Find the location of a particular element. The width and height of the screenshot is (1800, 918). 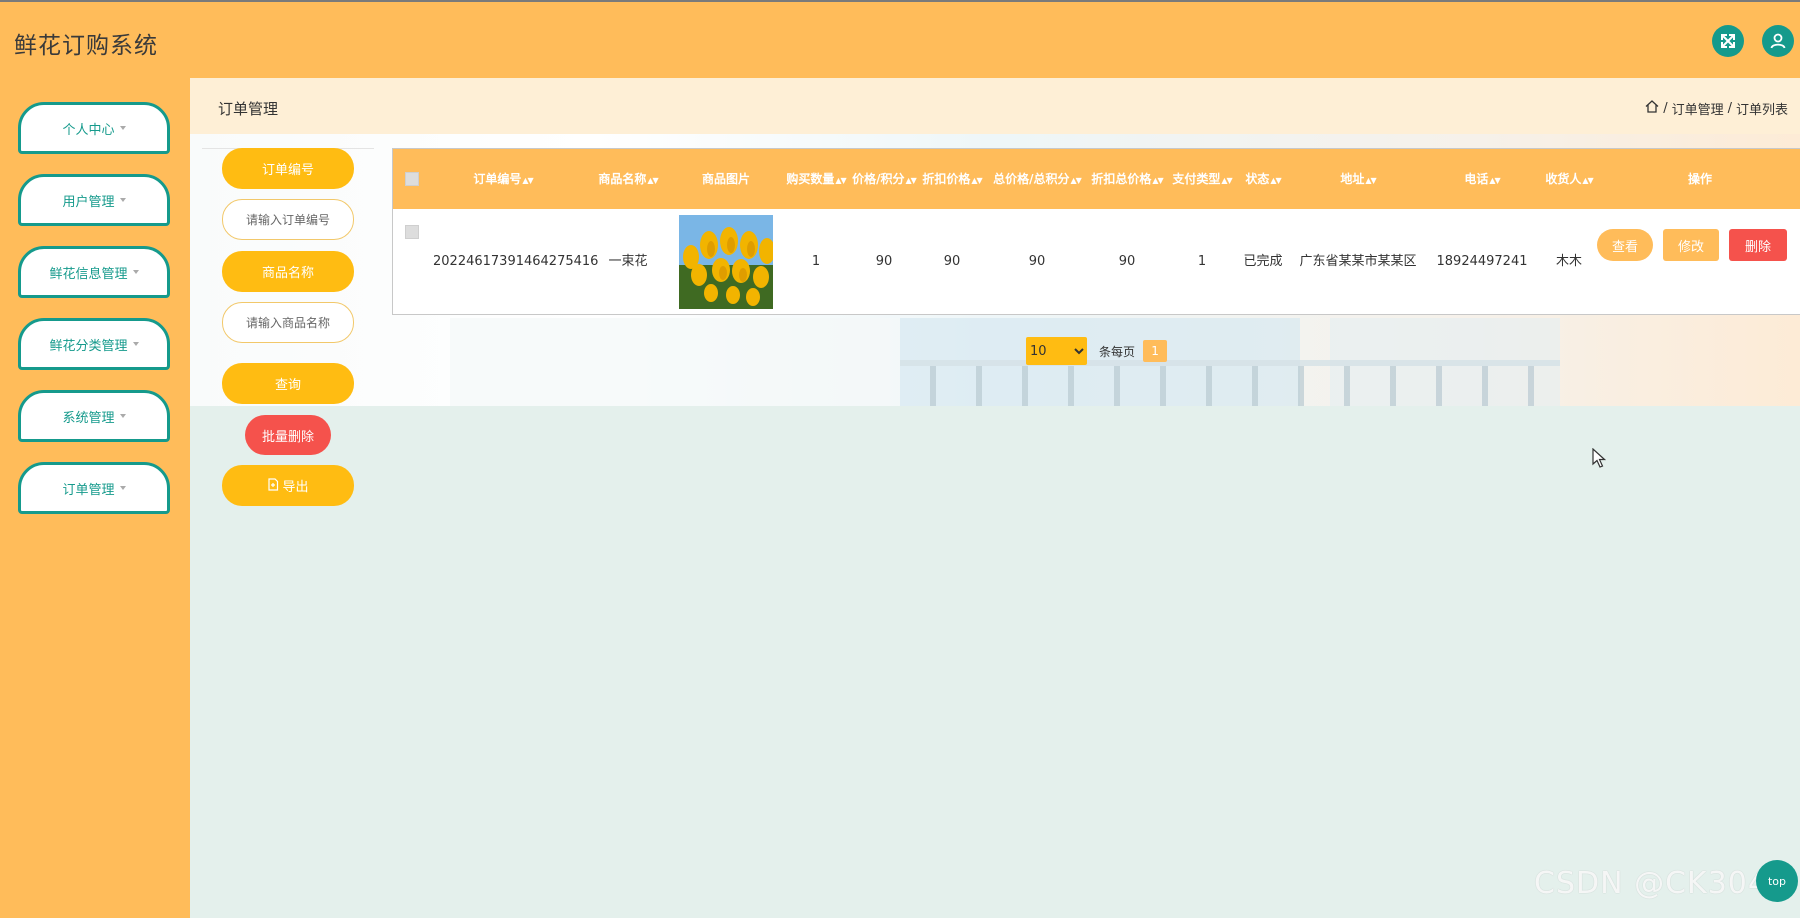

delete-button: 删除 is located at coordinates (1758, 245).